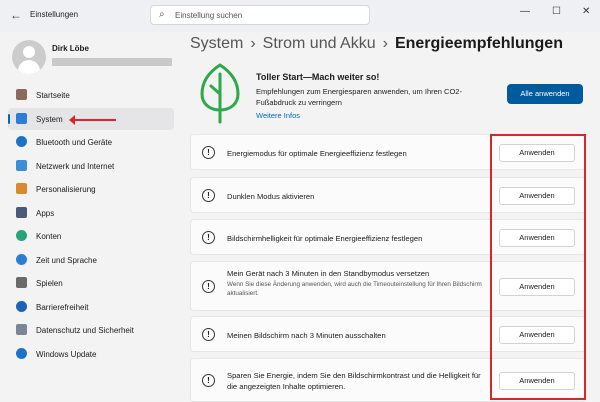  What do you see at coordinates (318, 77) in the screenshot?
I see `hero-title: Toller Start—Mach weiter so!` at bounding box center [318, 77].